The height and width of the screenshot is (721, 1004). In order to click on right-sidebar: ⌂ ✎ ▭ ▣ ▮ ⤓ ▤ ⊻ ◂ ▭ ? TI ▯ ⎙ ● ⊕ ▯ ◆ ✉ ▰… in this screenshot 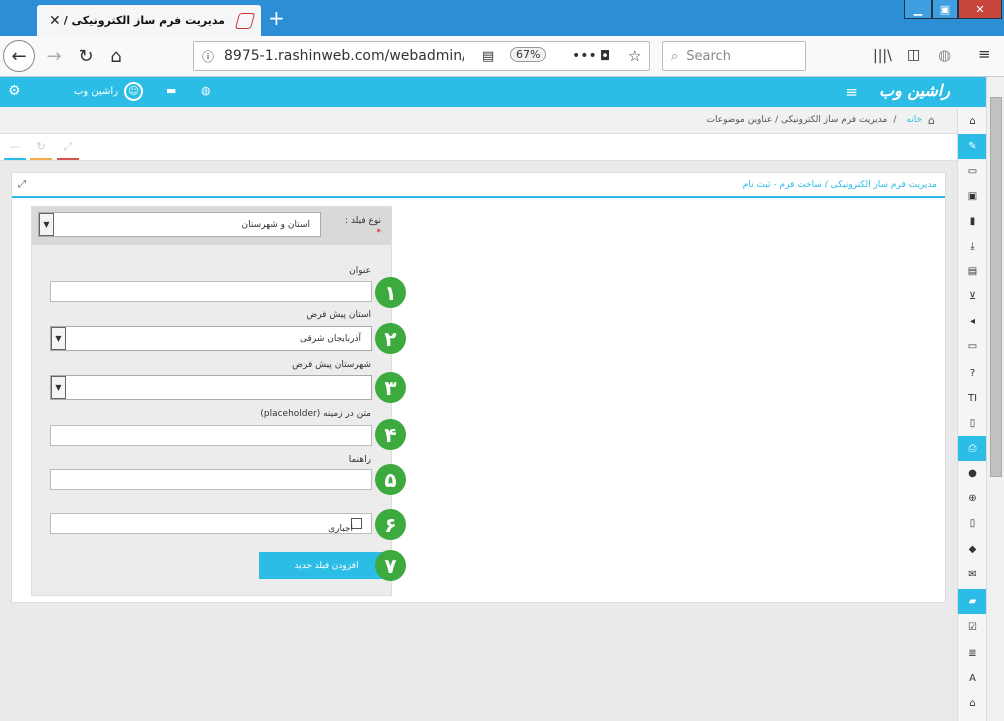, I will do `click(972, 414)`.